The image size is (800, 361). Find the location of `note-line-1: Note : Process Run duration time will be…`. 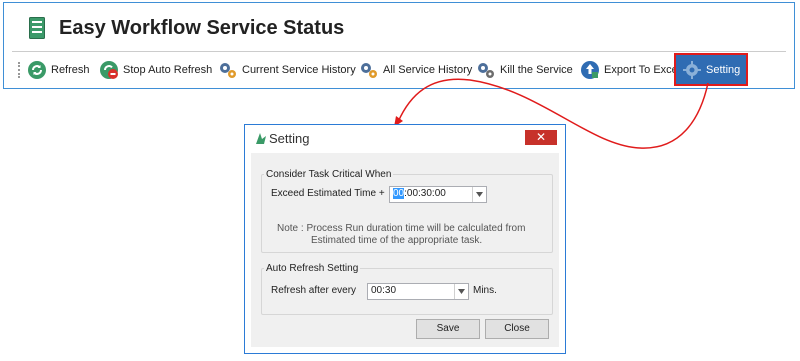

note-line-1: Note : Process Run duration time will be… is located at coordinates (401, 228).